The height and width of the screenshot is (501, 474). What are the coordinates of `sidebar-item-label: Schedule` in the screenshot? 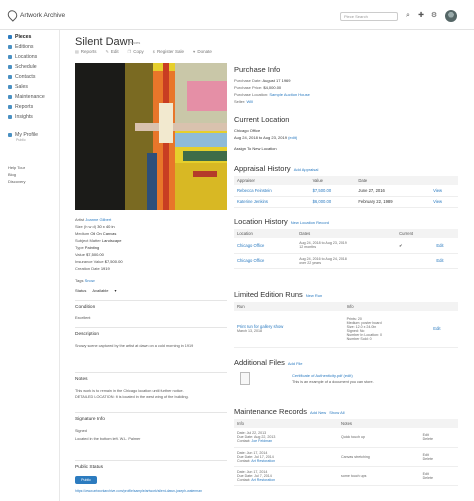 It's located at (26, 67).